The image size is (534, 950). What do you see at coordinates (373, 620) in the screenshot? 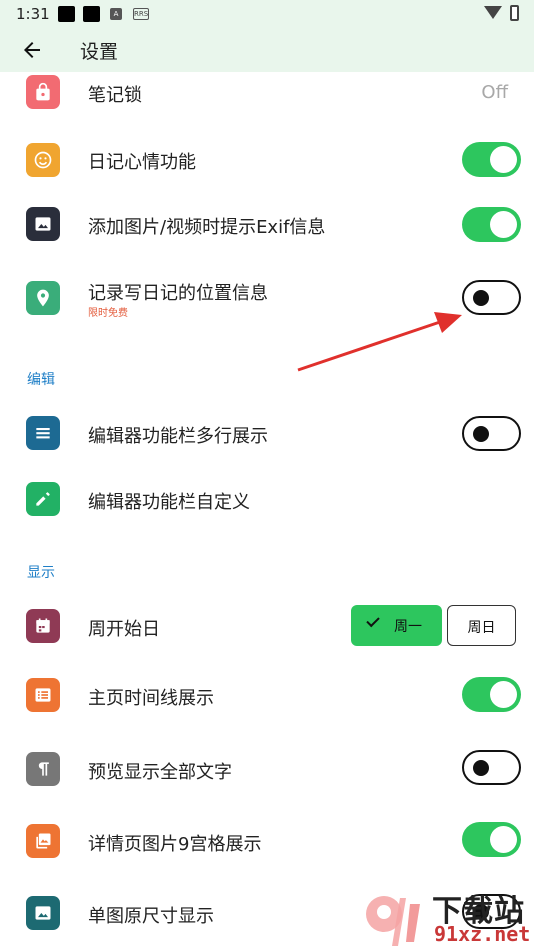
I see `check-icon` at bounding box center [373, 620].